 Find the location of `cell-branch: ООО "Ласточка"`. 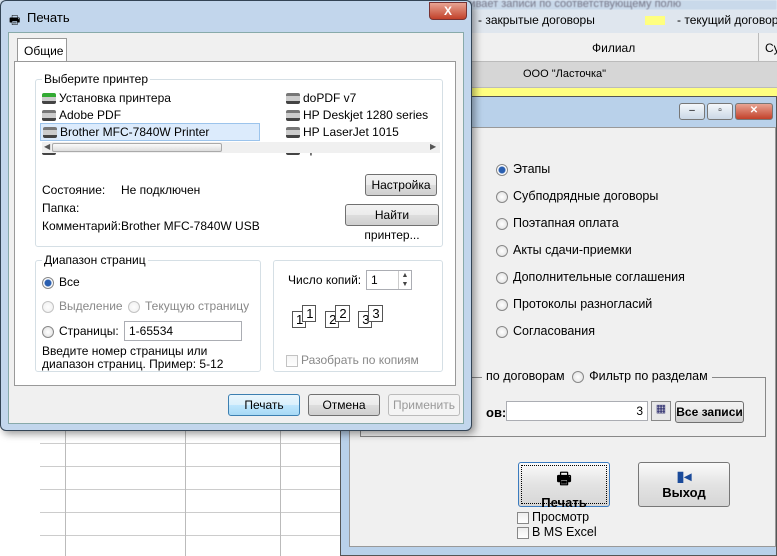

cell-branch: ООО "Ласточка" is located at coordinates (565, 74).